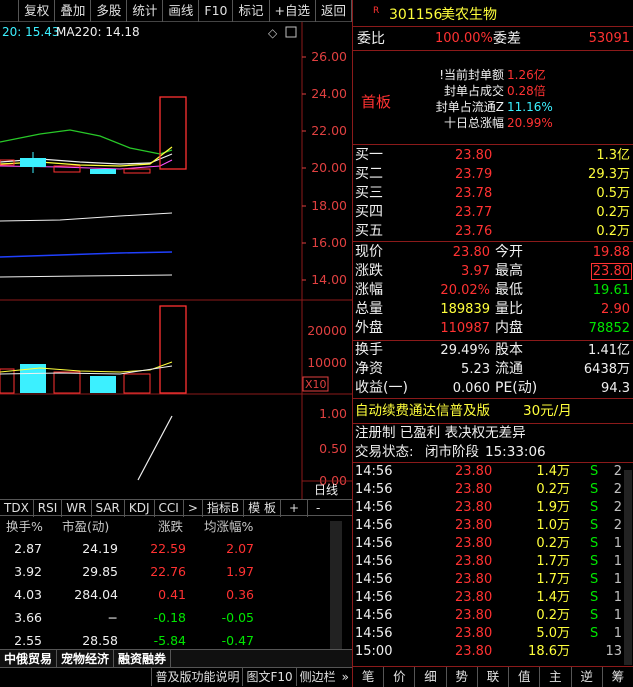 This screenshot has width=633, height=687. I want to click on bid-price: 23.80, so click(474, 155).